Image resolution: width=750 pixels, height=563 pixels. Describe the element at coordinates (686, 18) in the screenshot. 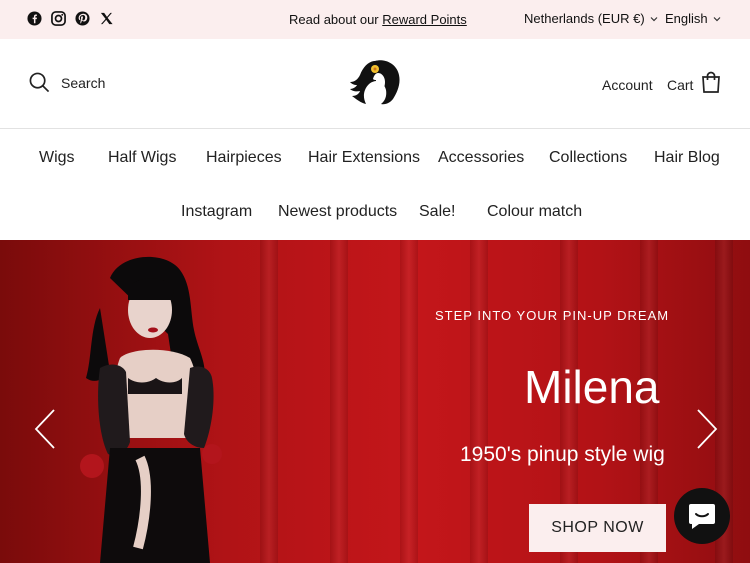

I see `language-label: English` at that location.